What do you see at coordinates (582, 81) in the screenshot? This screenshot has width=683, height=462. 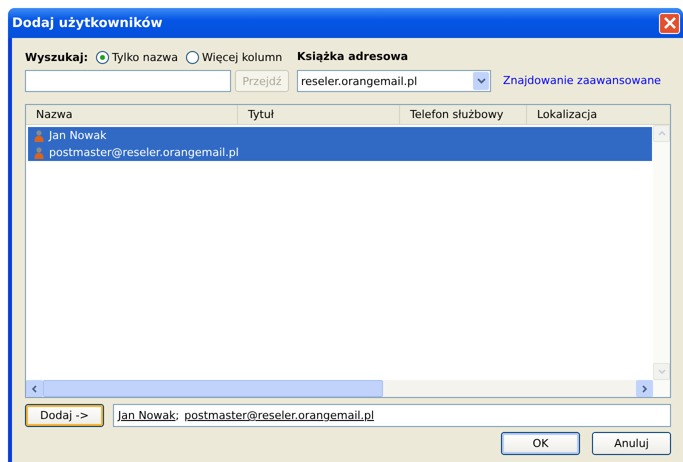 I see `advanced-search-link: Znajdowanie zaawansowane` at bounding box center [582, 81].